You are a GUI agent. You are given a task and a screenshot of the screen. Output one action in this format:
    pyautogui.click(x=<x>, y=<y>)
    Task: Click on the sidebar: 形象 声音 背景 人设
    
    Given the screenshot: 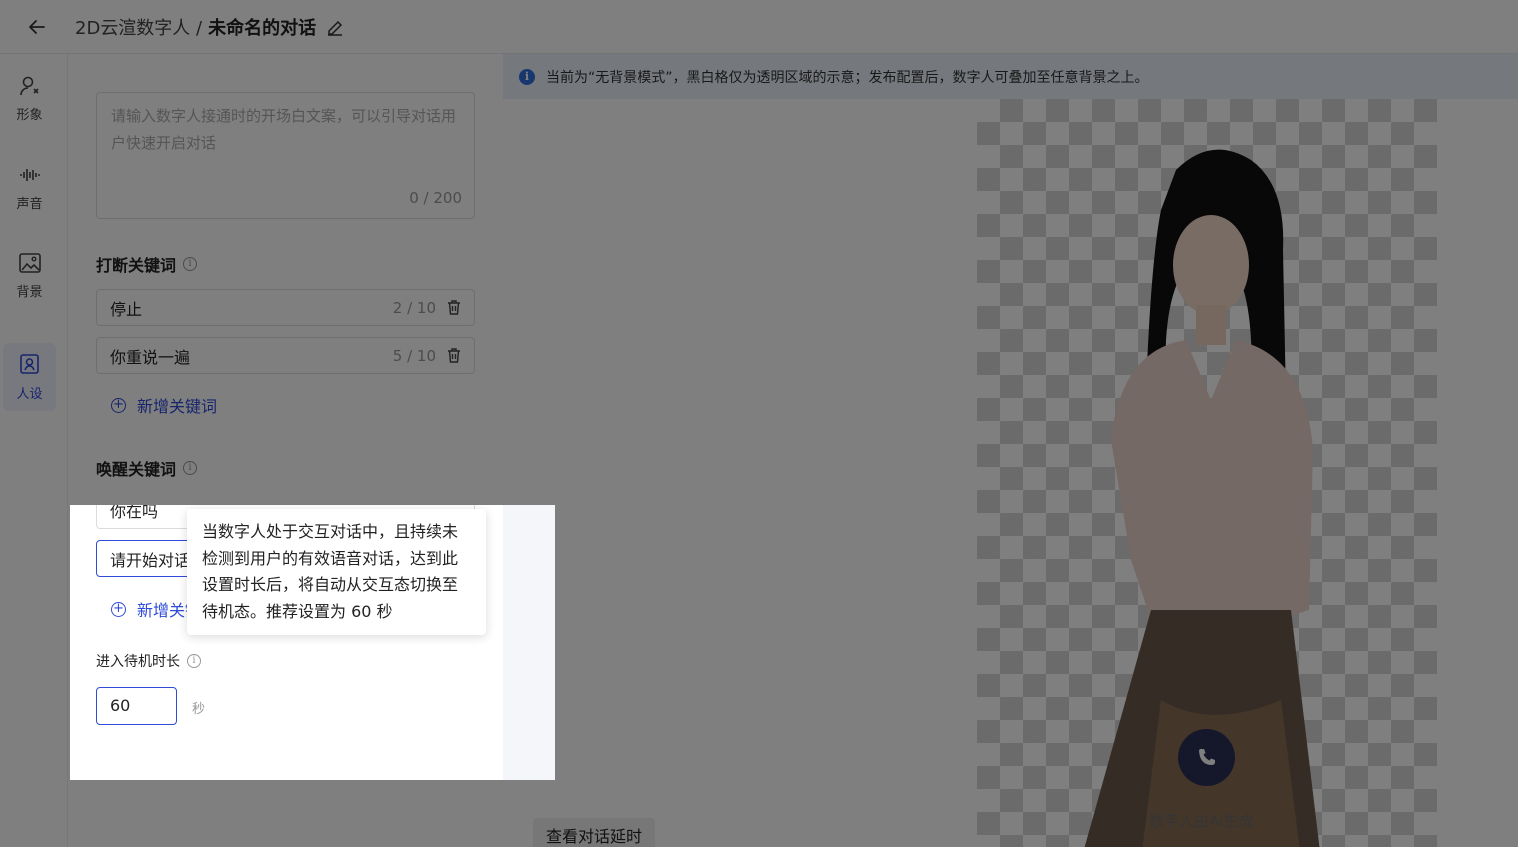 What is the action you would take?
    pyautogui.click(x=34, y=450)
    